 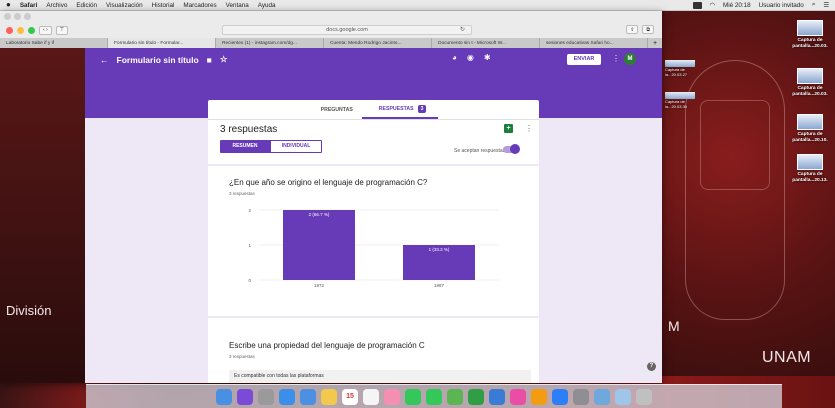 What do you see at coordinates (104, 60) in the screenshot?
I see `back-arrow-icon: ←` at bounding box center [104, 60].